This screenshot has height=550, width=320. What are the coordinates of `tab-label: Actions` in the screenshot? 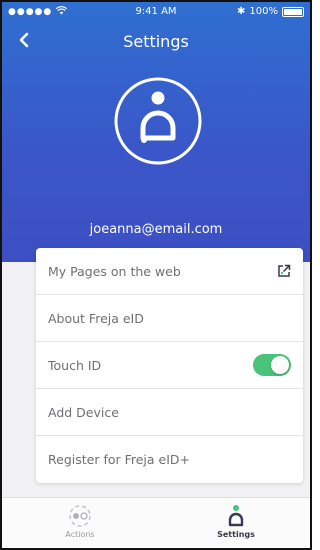 It's located at (80, 534).